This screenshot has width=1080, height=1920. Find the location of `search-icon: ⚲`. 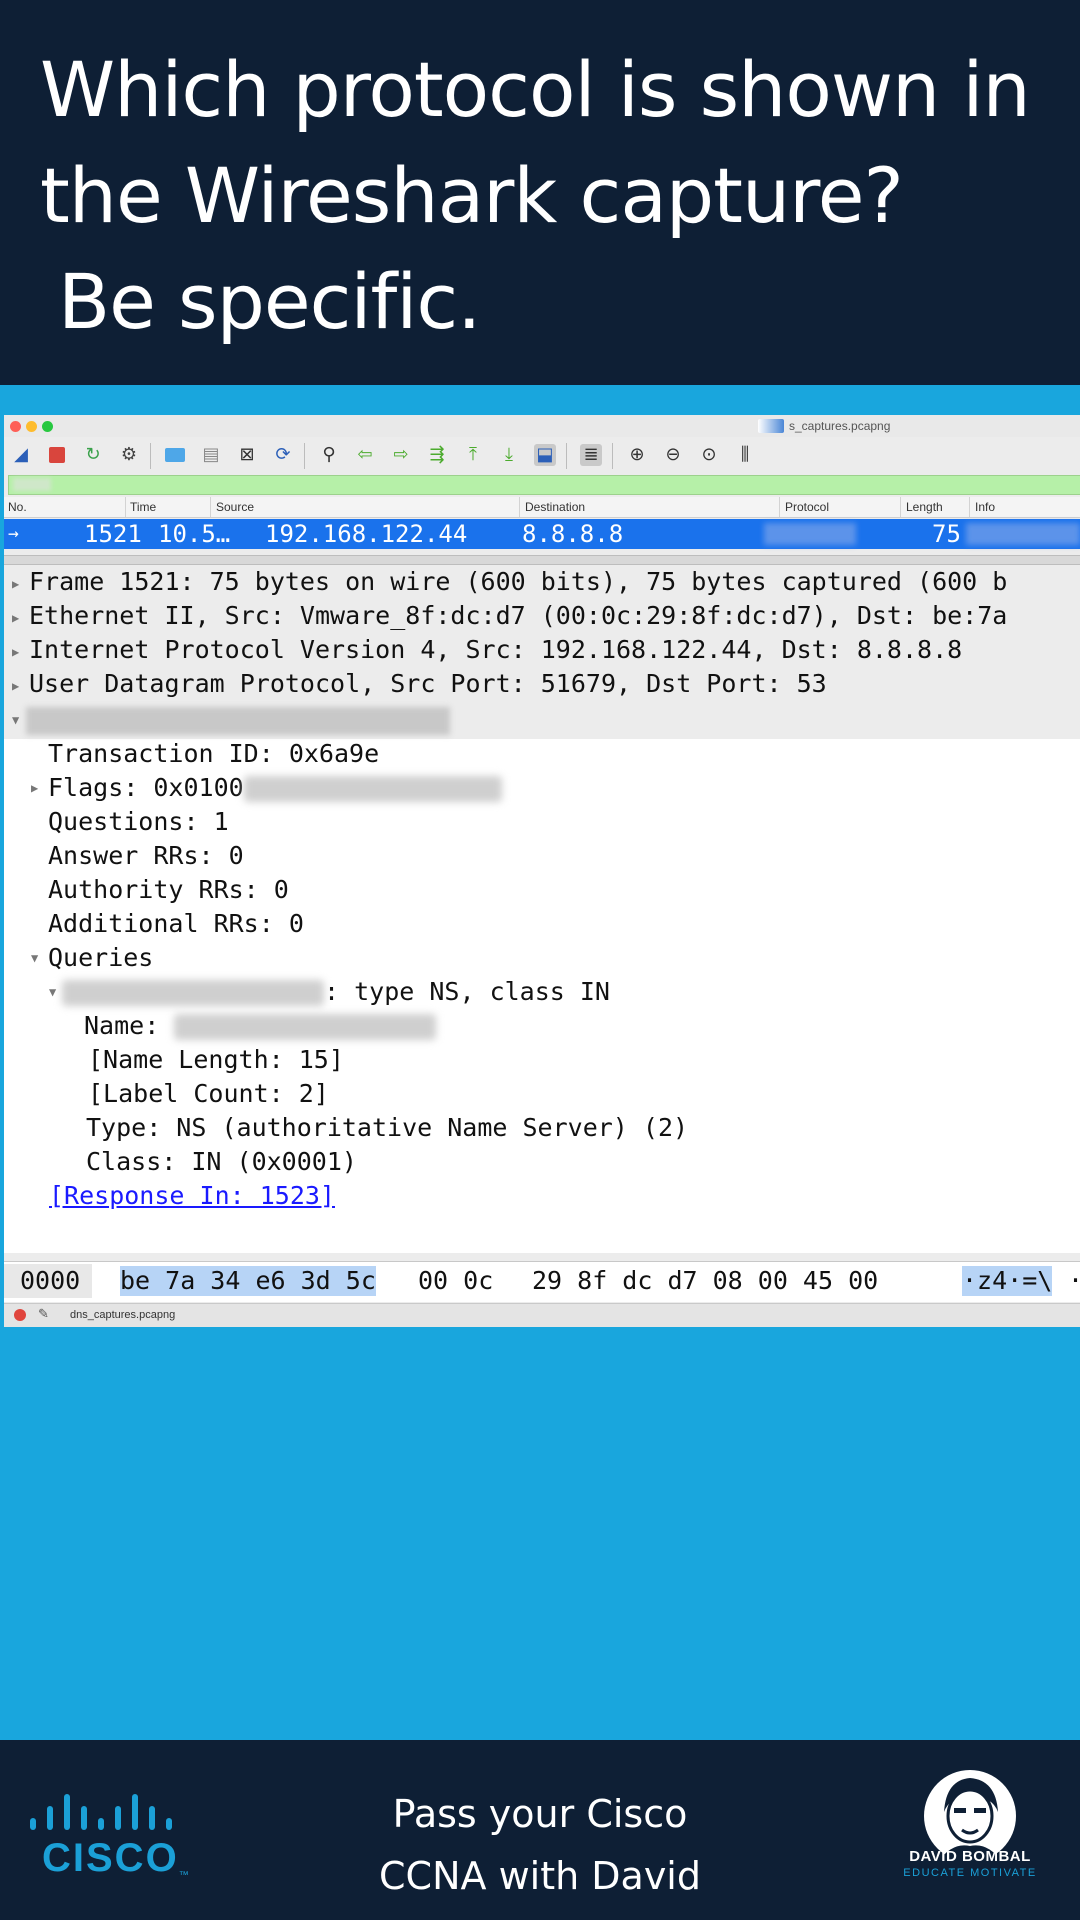

search-icon: ⚲ is located at coordinates (329, 455).